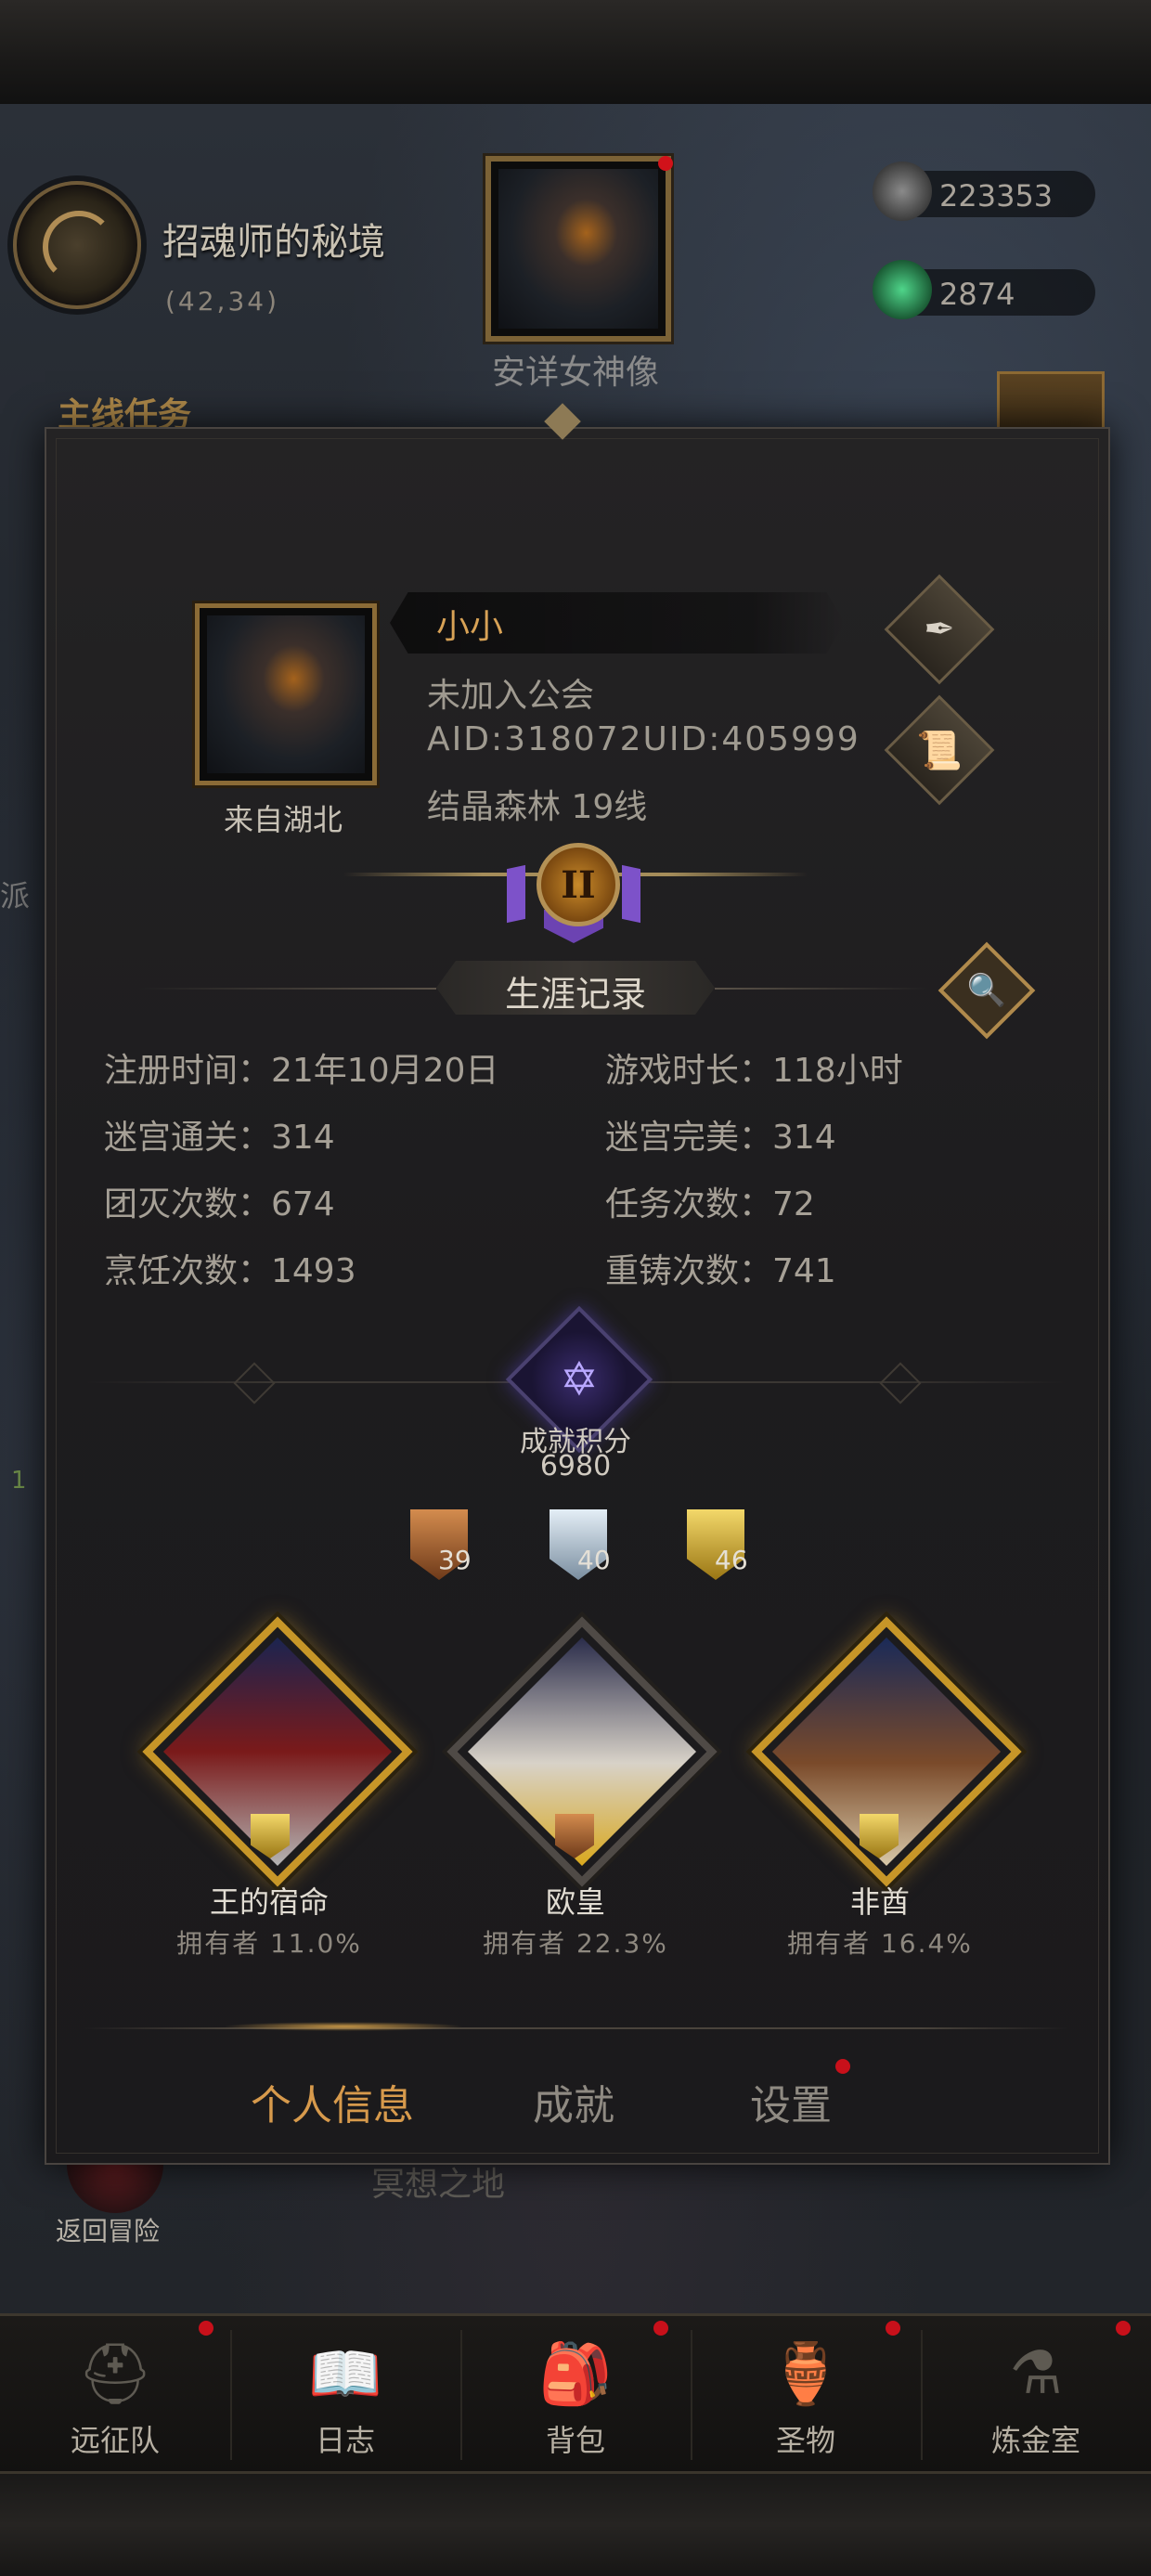 This screenshot has width=1151, height=2576. I want to click on stat-party-wipes: 团灭次数：674, so click(219, 1204).